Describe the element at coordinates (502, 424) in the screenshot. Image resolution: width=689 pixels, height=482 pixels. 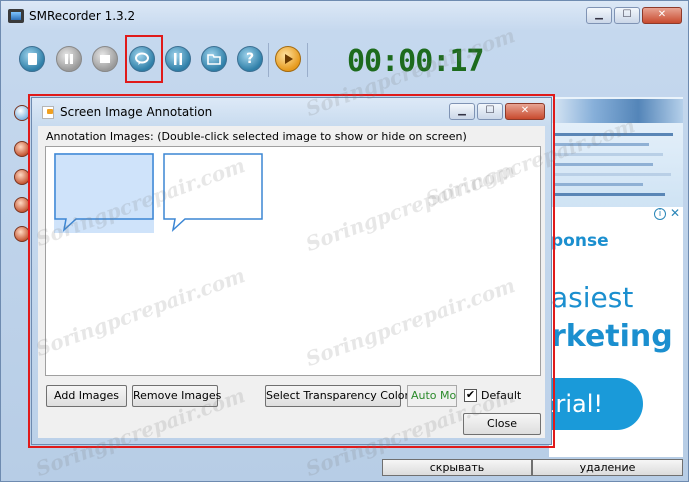
I see `close-dialog-button: Close` at that location.